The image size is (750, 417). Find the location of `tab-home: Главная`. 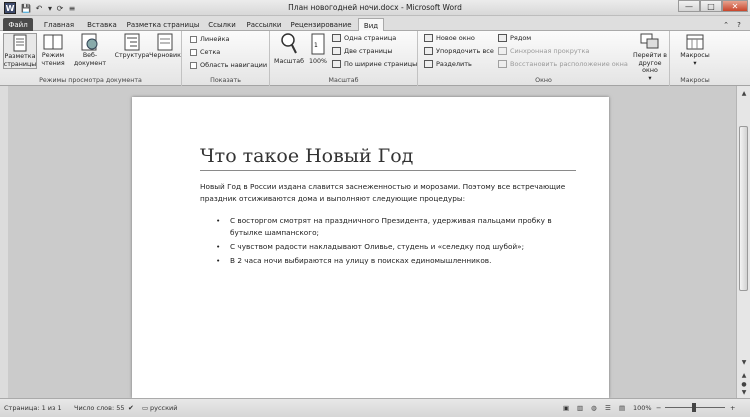

tab-home: Главная is located at coordinates (59, 24).